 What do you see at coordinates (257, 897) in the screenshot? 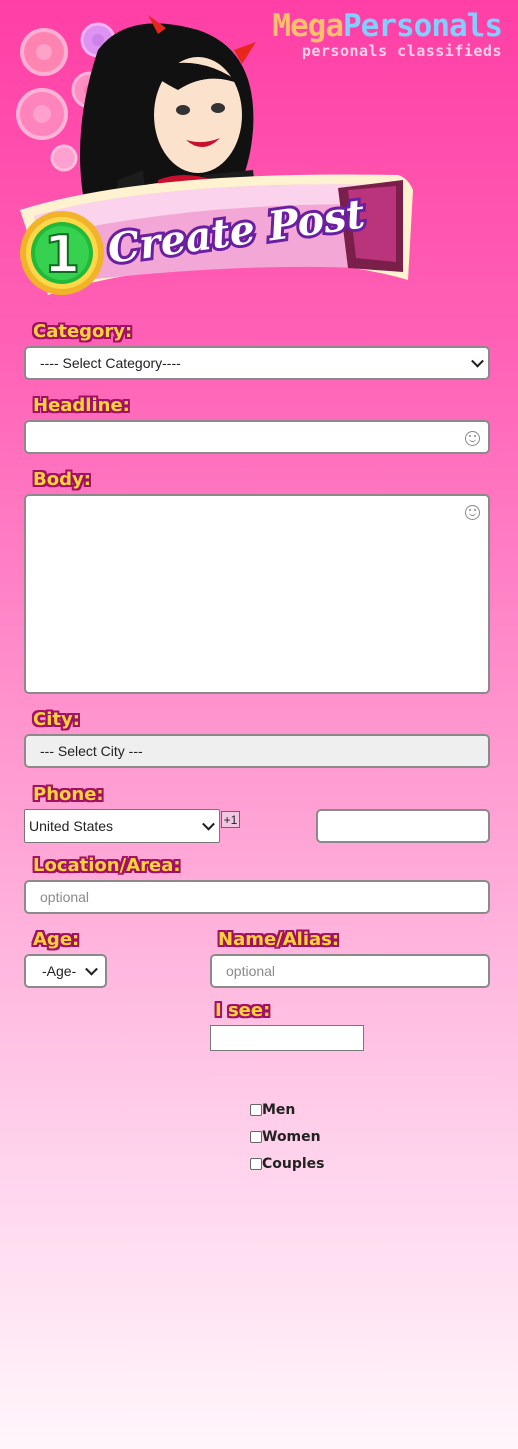
I see `location-input: optional` at bounding box center [257, 897].